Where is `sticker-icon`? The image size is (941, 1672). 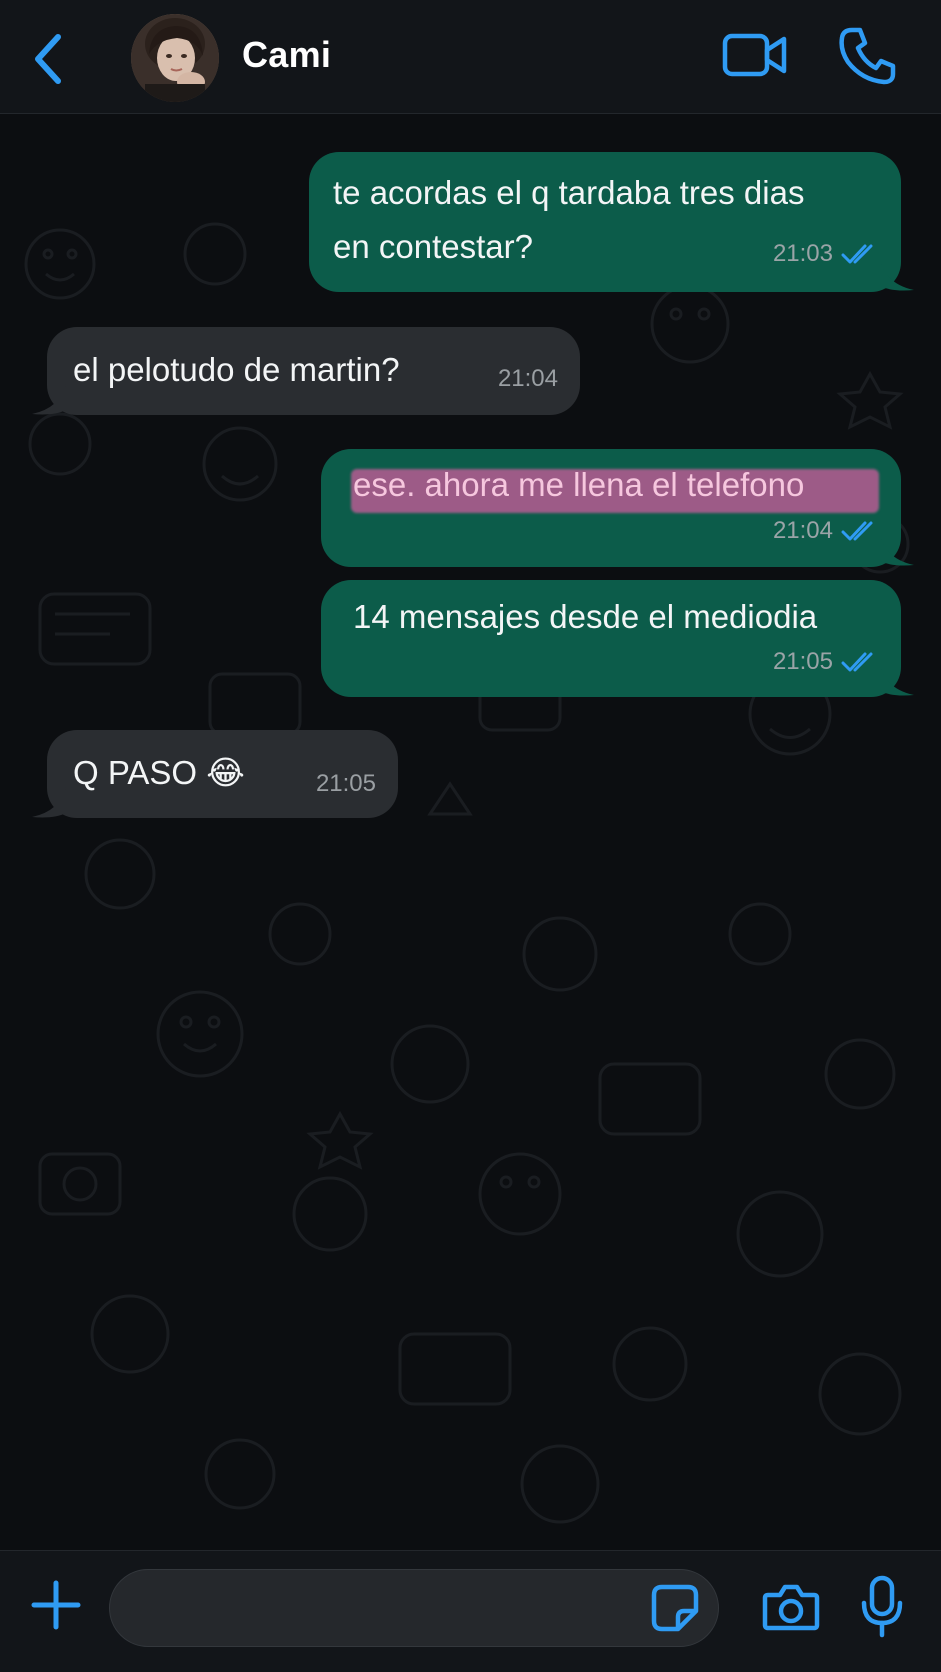
sticker-icon is located at coordinates (675, 1608).